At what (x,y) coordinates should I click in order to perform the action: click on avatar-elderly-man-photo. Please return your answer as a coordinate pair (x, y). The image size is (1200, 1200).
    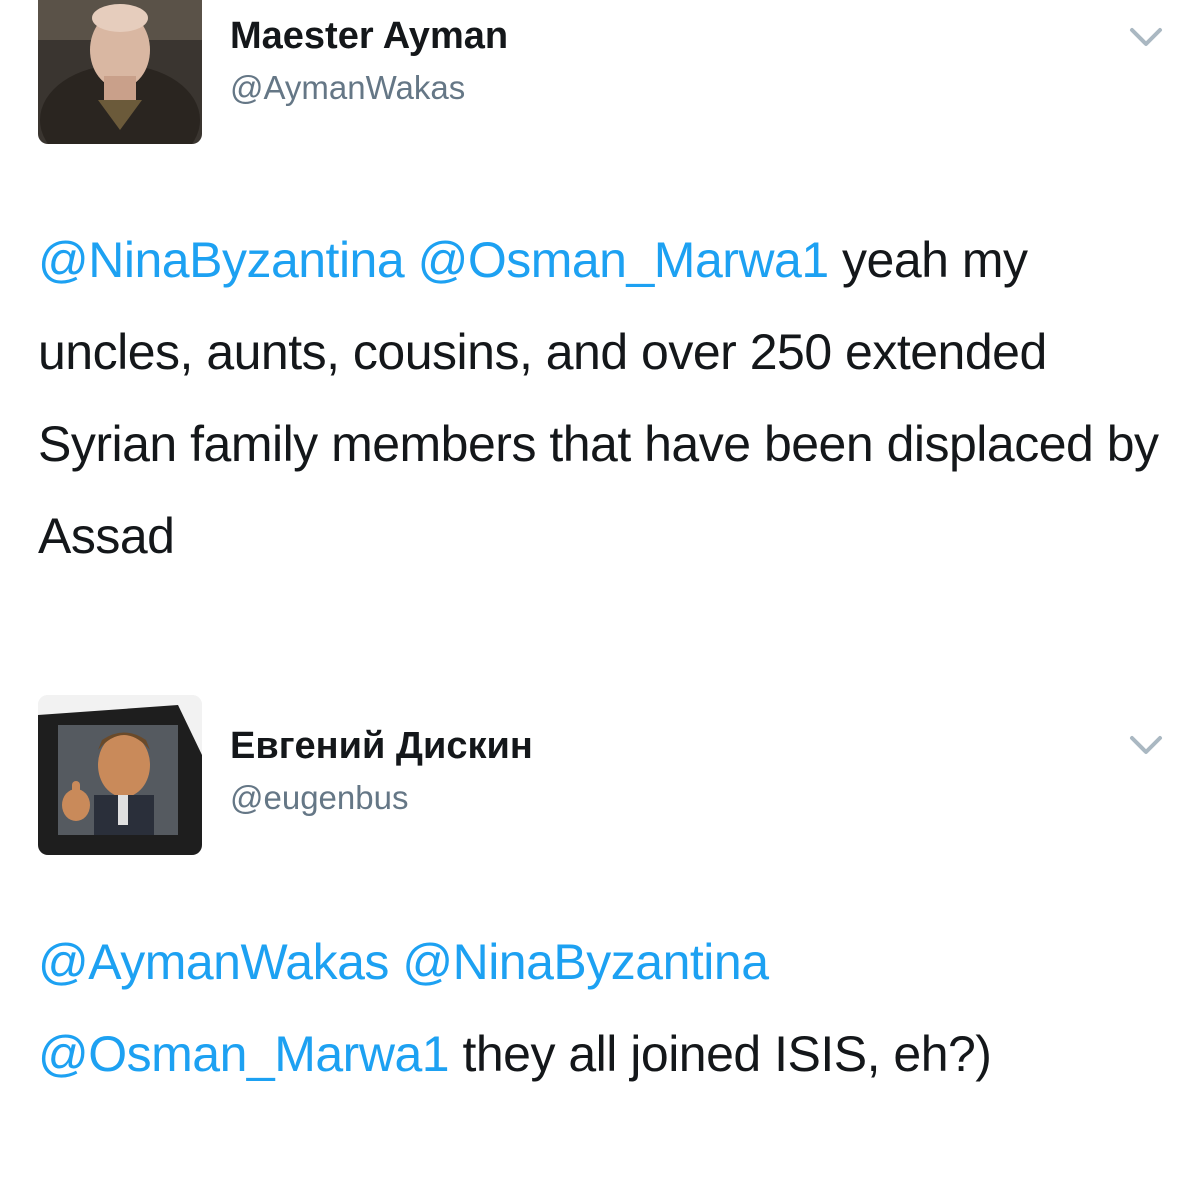
    Looking at the image, I should click on (120, 72).